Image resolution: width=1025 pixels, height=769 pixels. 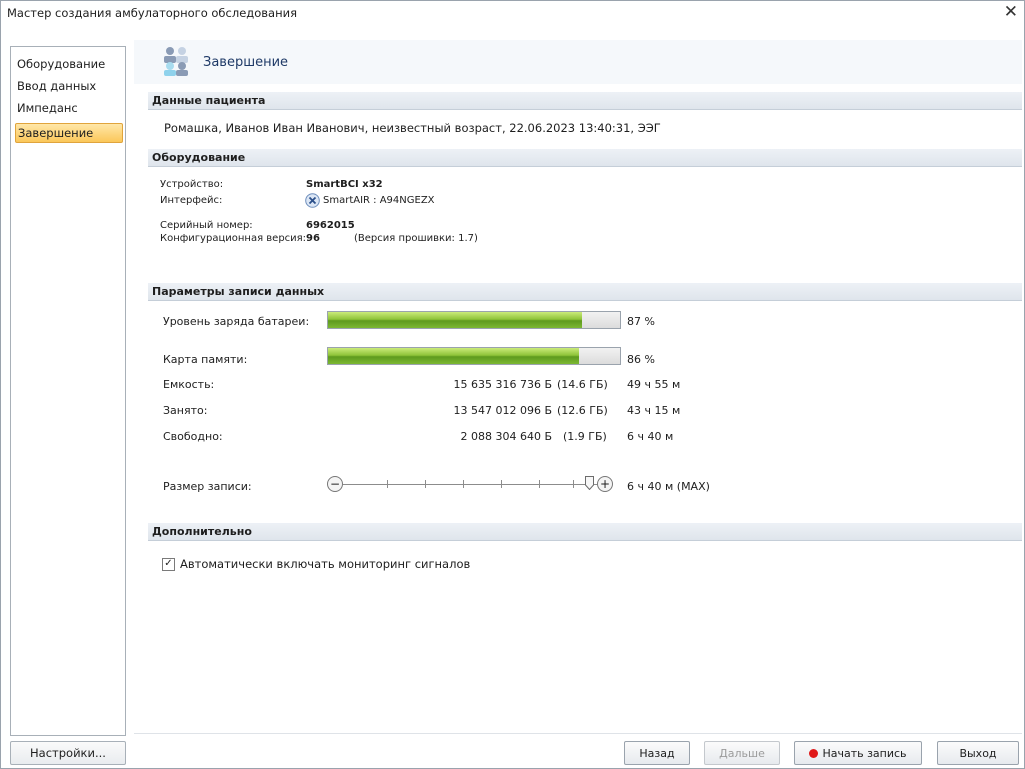 I want to click on start-recording-label: Начать запись, so click(x=864, y=753).